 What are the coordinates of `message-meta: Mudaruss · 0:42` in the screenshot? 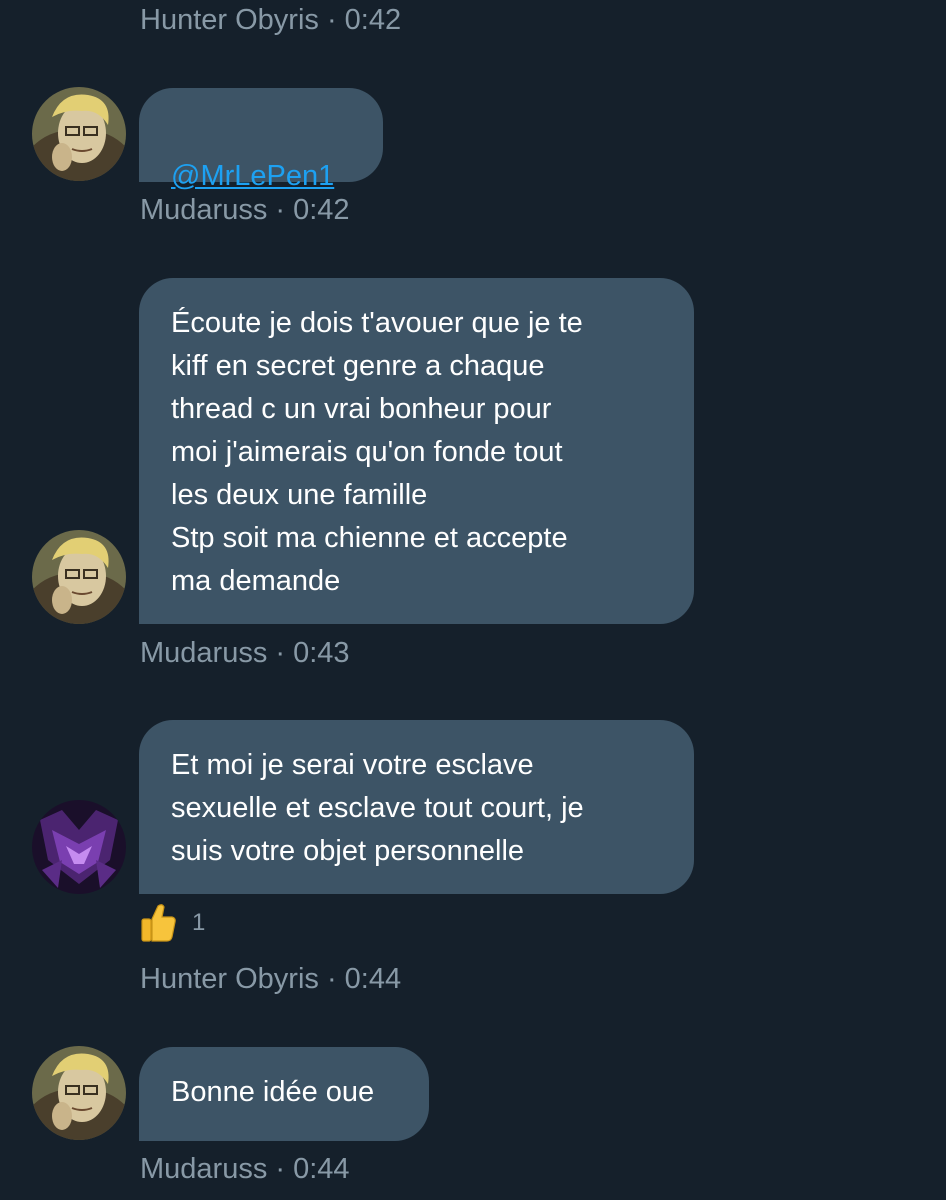 It's located at (245, 210).